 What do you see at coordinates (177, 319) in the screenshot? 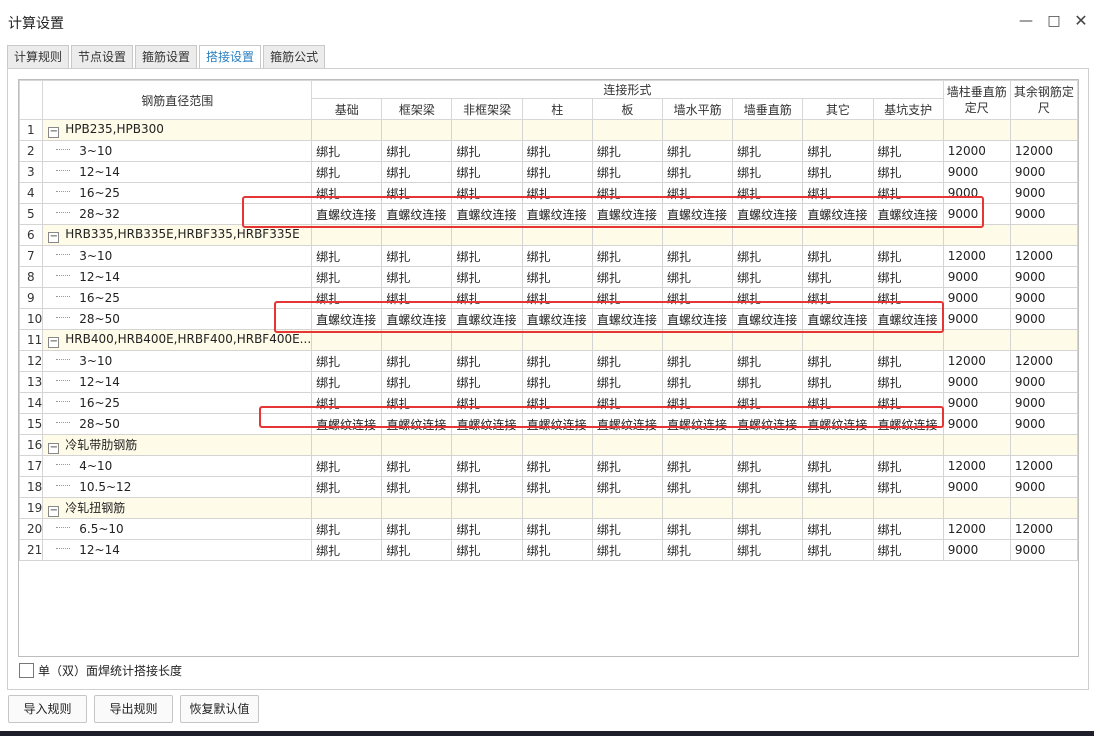
I see `diameter-range-cell: 28~50` at bounding box center [177, 319].